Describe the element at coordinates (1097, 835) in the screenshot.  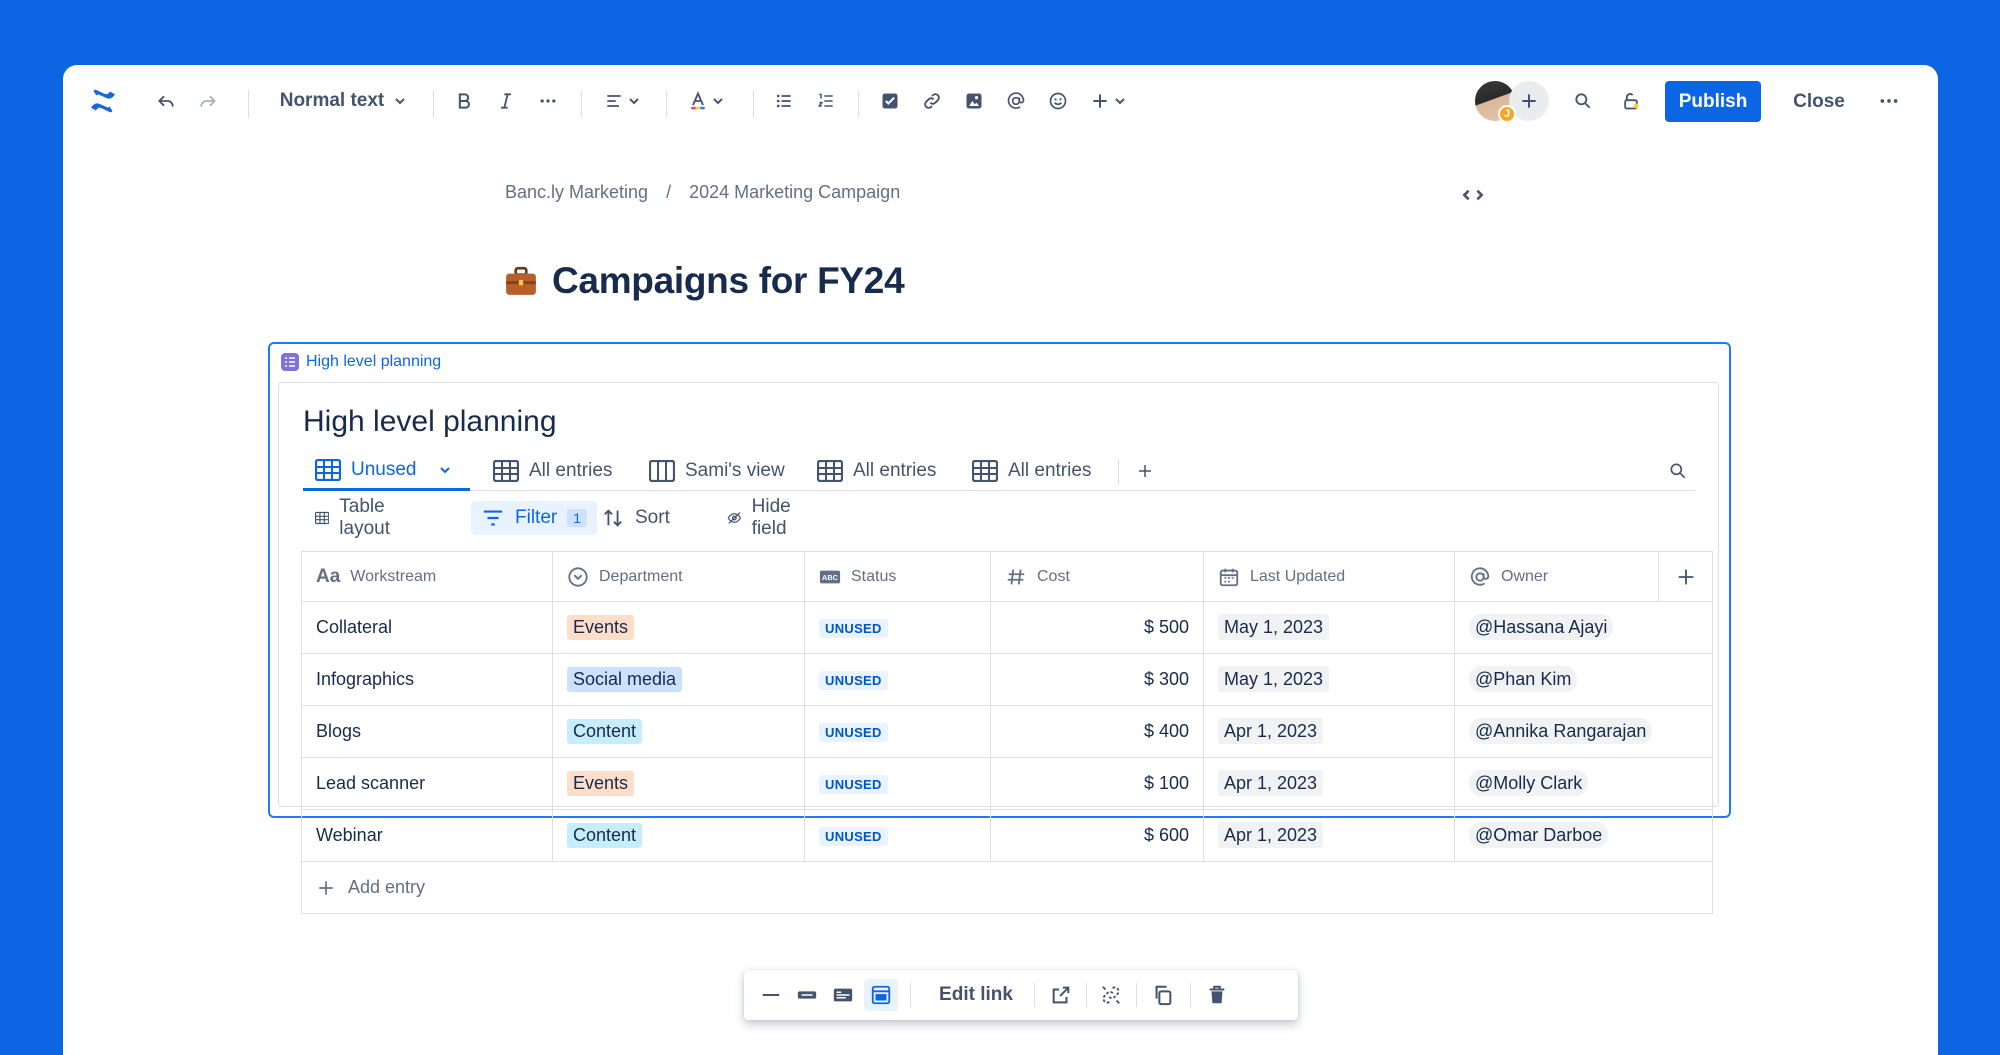
I see `cost-cell: $ 600` at that location.